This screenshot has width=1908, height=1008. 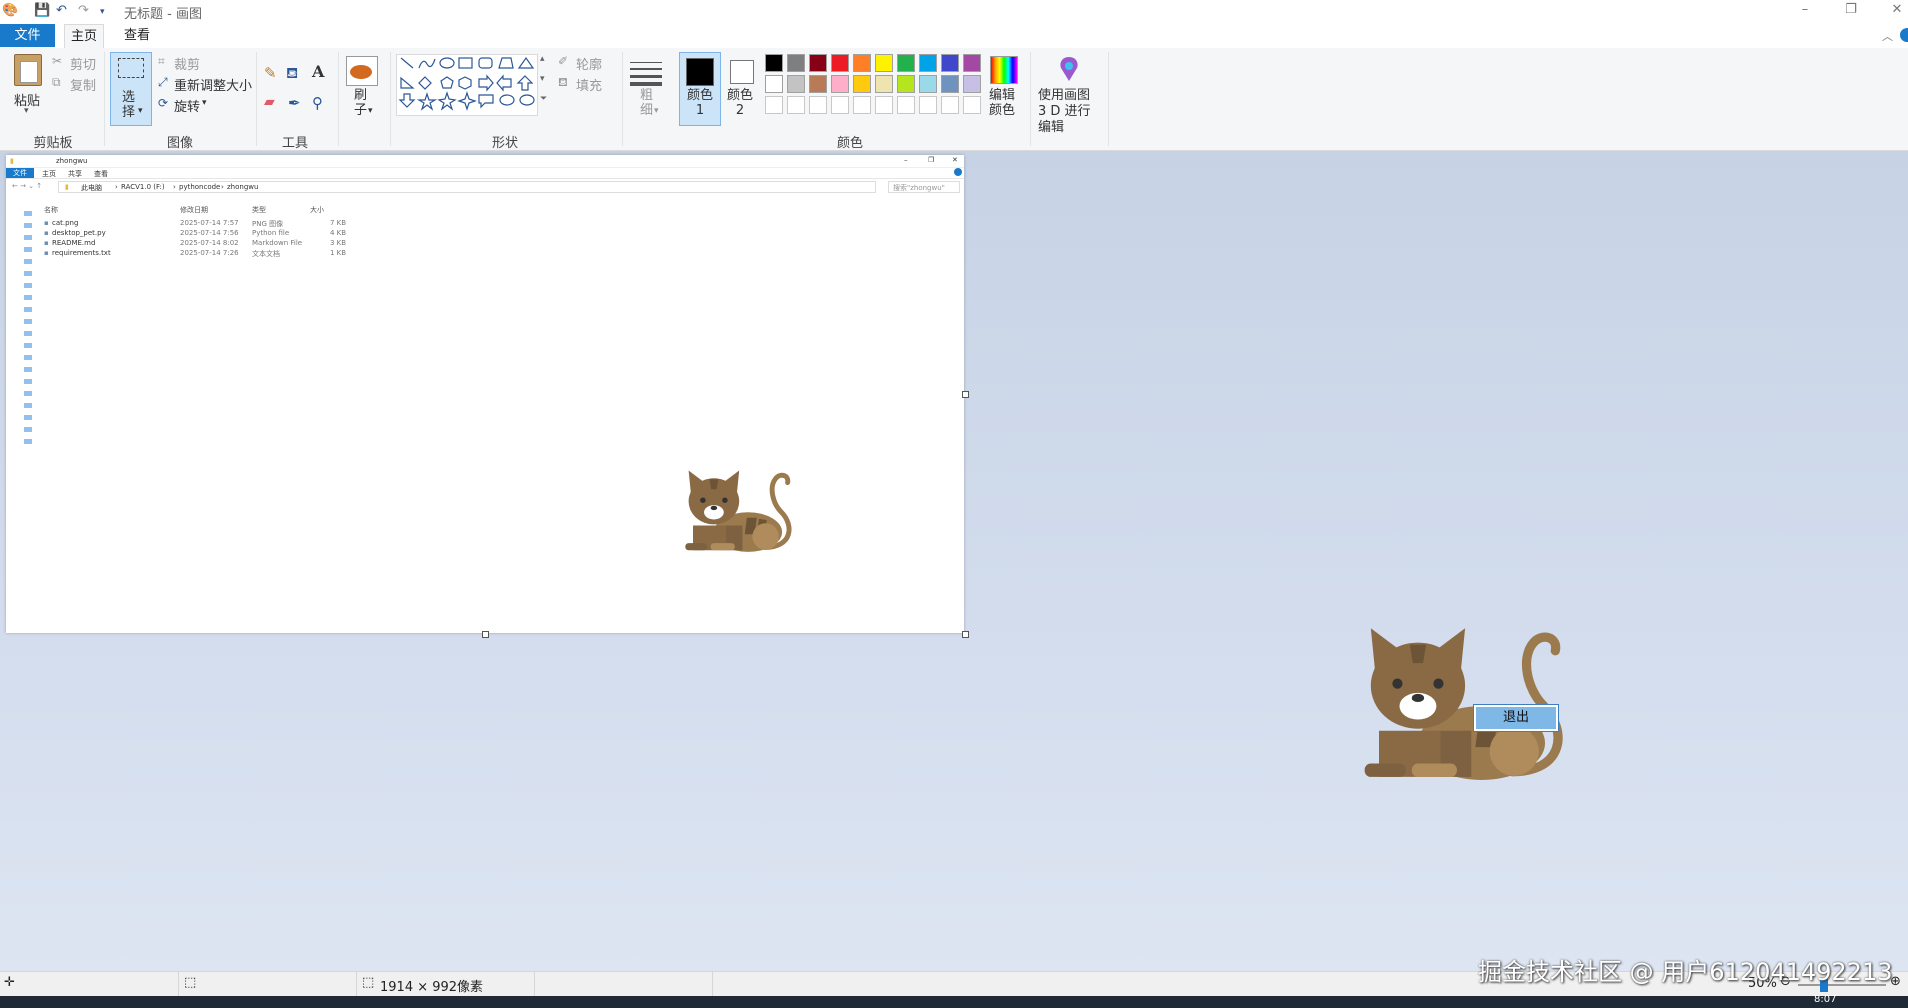 What do you see at coordinates (1904, 35) in the screenshot?
I see `help-icon` at bounding box center [1904, 35].